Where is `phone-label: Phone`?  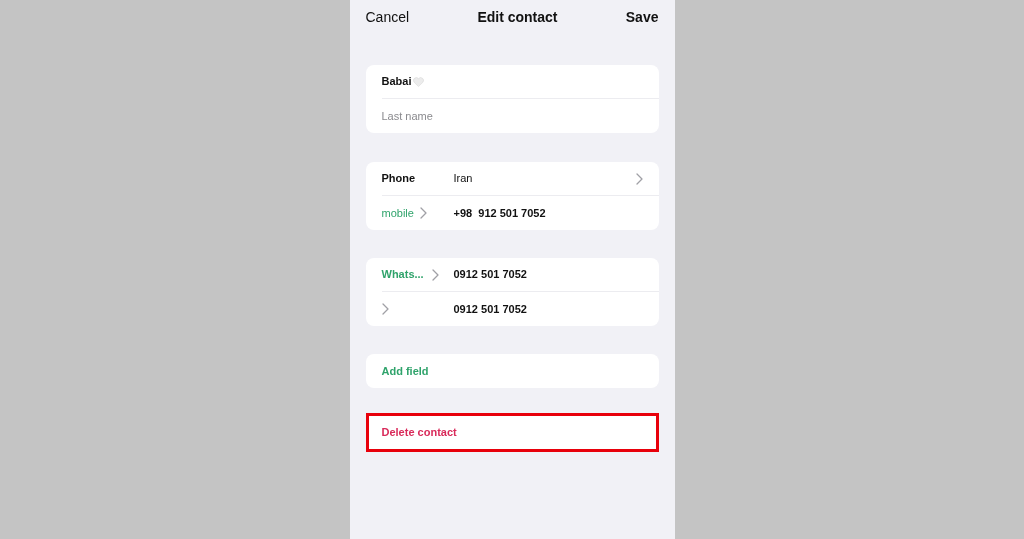 phone-label: Phone is located at coordinates (399, 179).